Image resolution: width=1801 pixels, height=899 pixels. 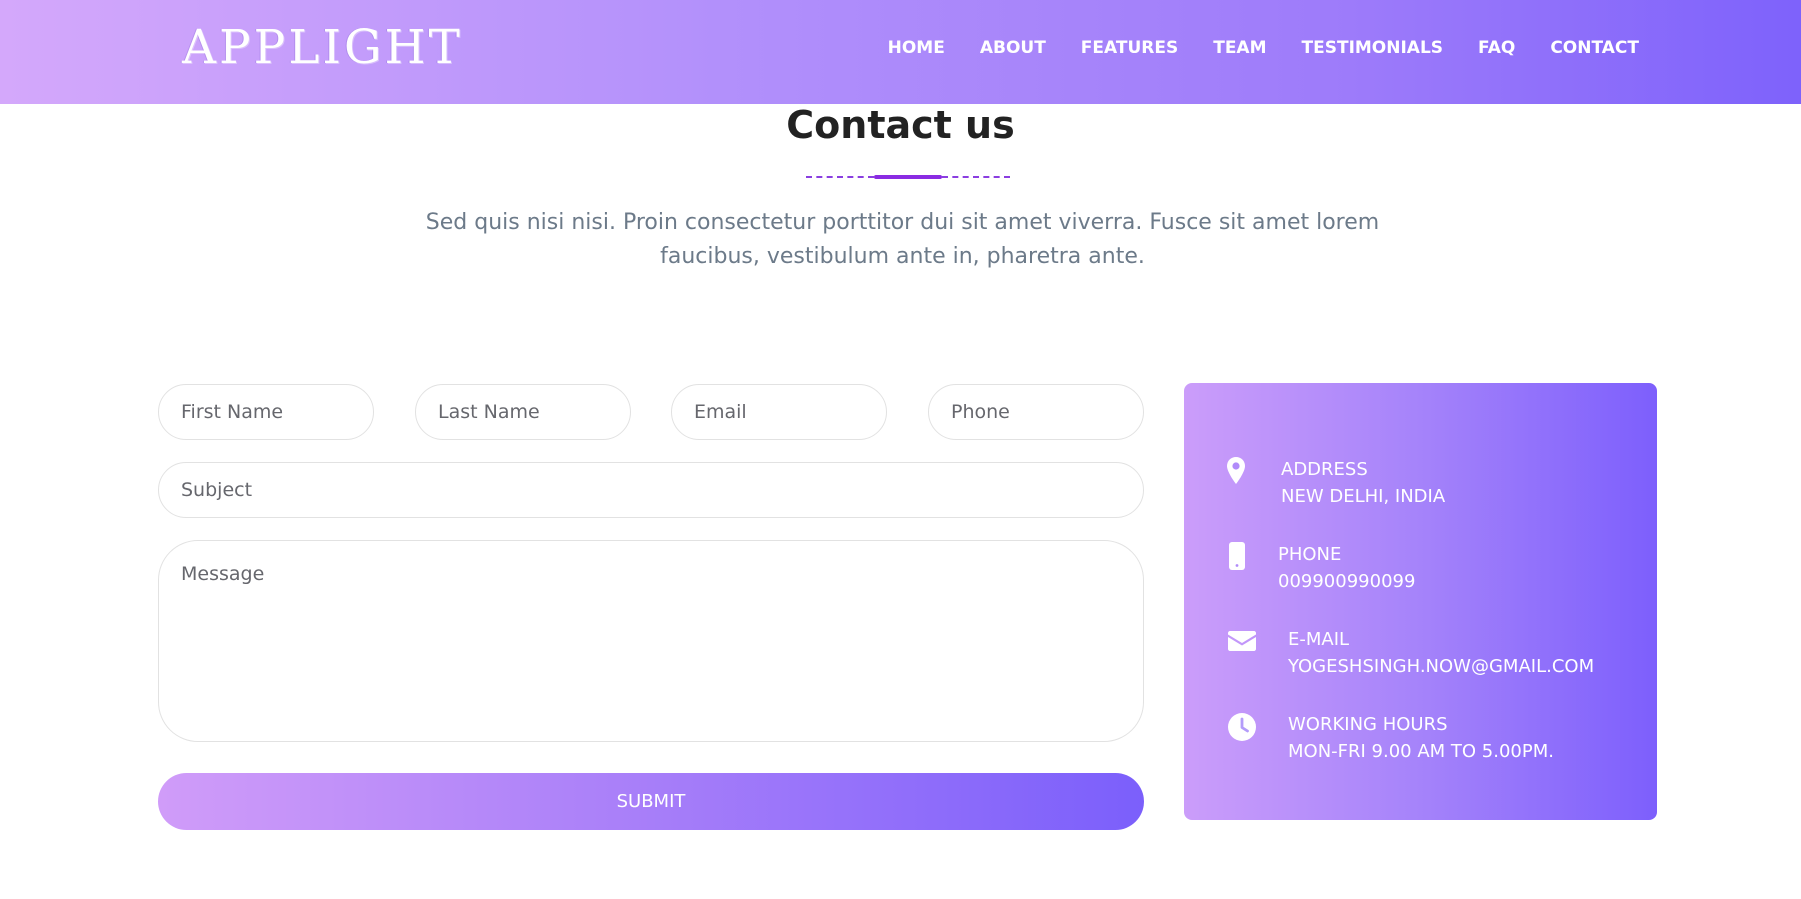 What do you see at coordinates (1441, 666) in the screenshot?
I see `email-value: YOGESHSINGH.NOW@GMAIL.COM` at bounding box center [1441, 666].